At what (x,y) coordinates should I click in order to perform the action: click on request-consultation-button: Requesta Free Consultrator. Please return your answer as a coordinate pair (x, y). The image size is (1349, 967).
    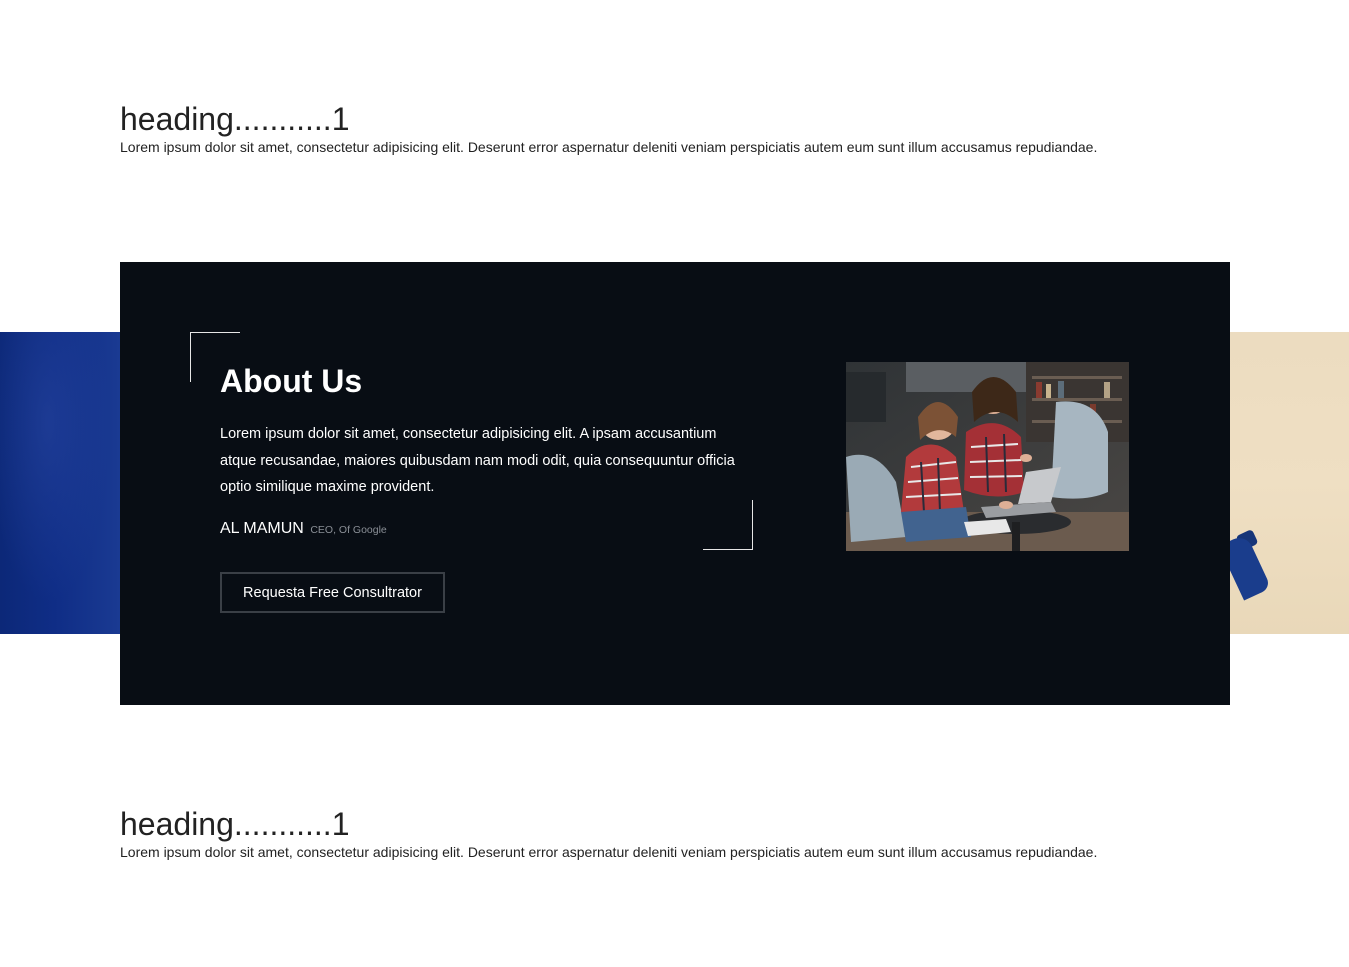
    Looking at the image, I should click on (332, 592).